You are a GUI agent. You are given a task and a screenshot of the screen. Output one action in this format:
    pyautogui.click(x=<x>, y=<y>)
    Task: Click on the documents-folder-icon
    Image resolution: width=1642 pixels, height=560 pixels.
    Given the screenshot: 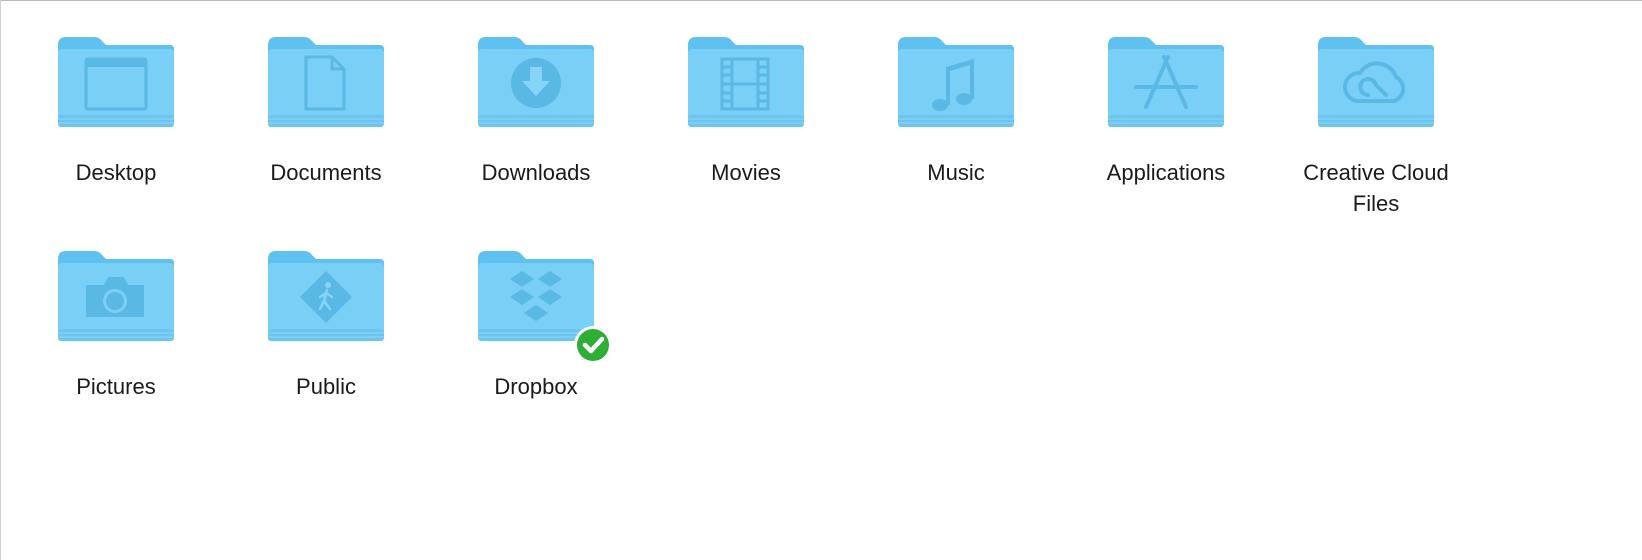 What is the action you would take?
    pyautogui.click(x=326, y=83)
    